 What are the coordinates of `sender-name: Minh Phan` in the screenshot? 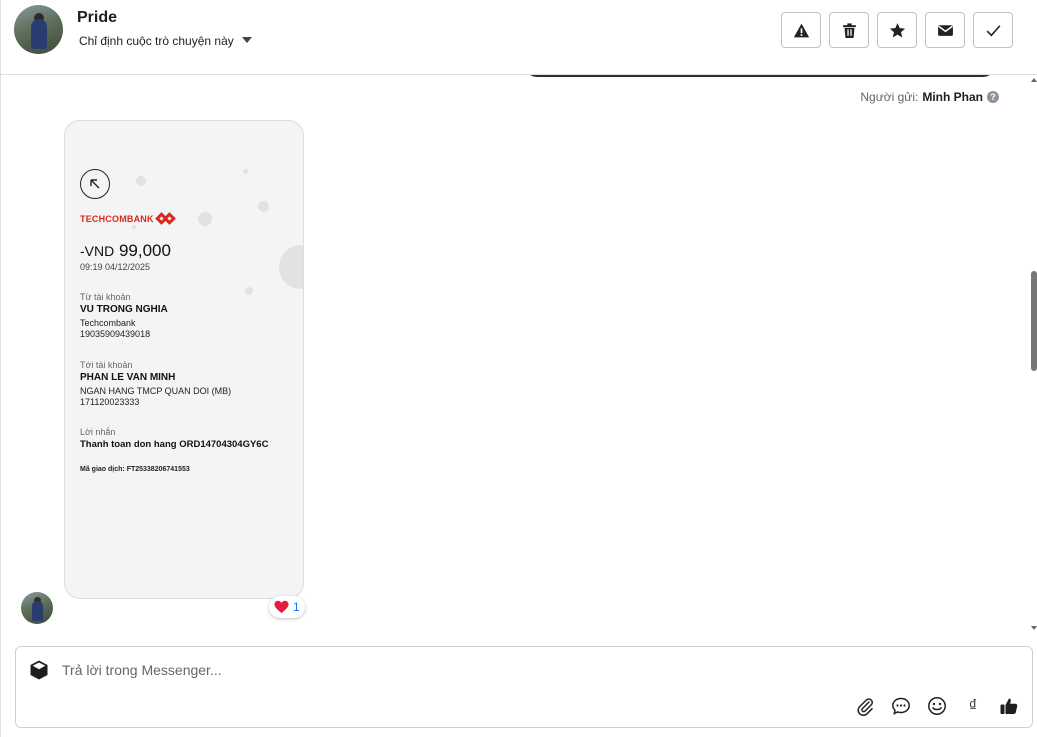 It's located at (952, 97).